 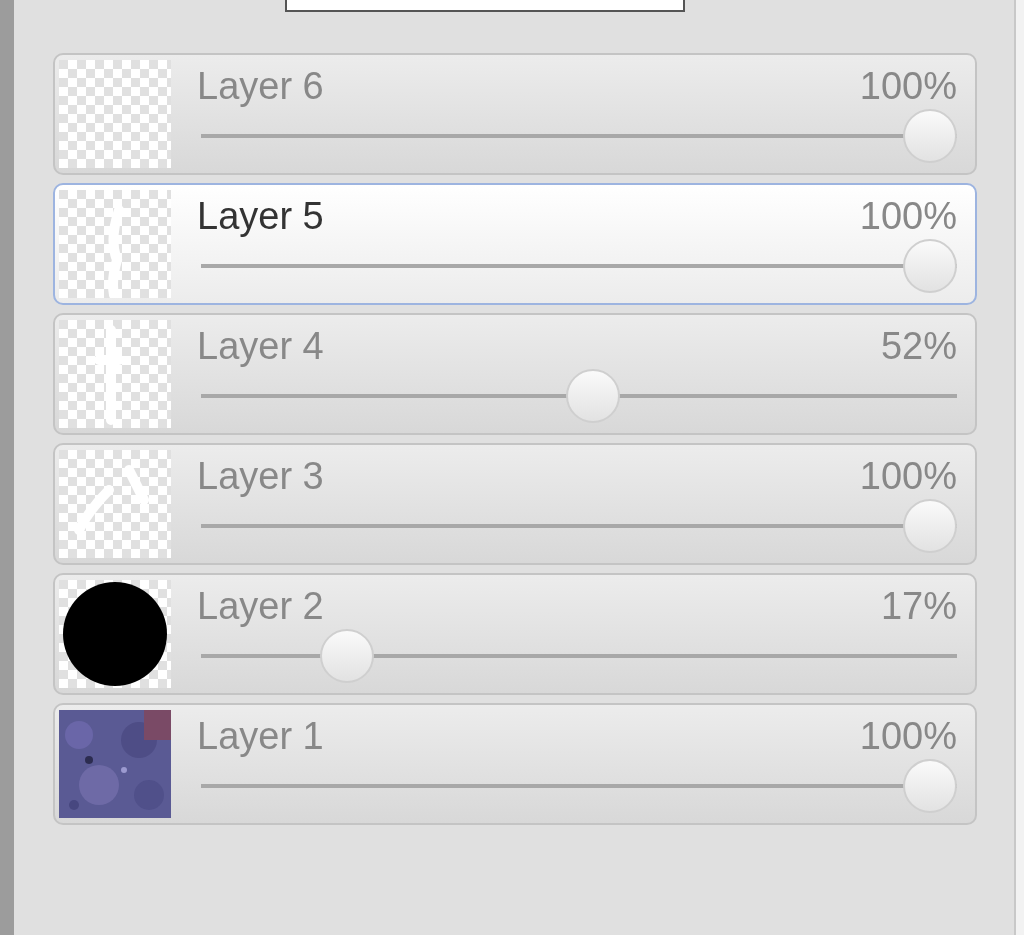 What do you see at coordinates (515, 504) in the screenshot?
I see `layer-row: Layer 3 100%` at bounding box center [515, 504].